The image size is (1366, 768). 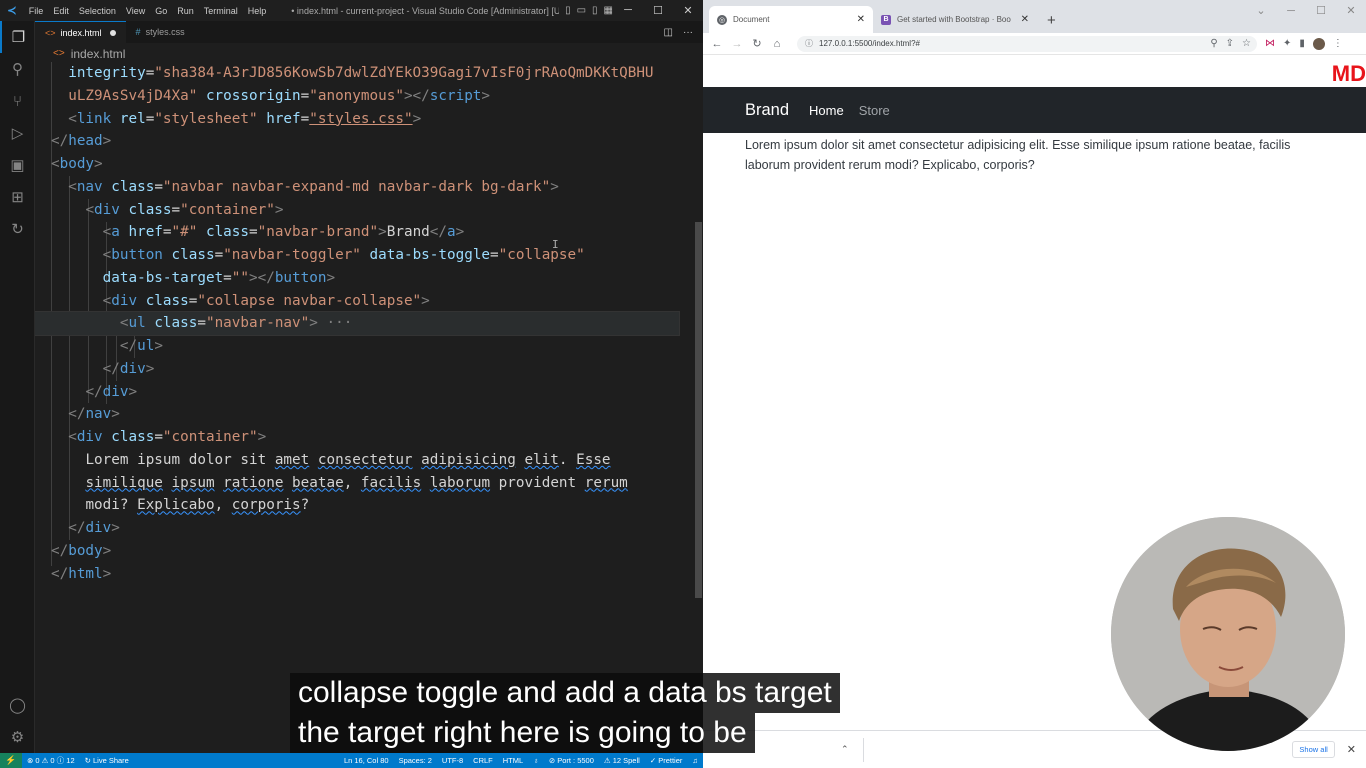 What do you see at coordinates (17, 737) in the screenshot?
I see `manage-gear-icon: ⚙` at bounding box center [17, 737].